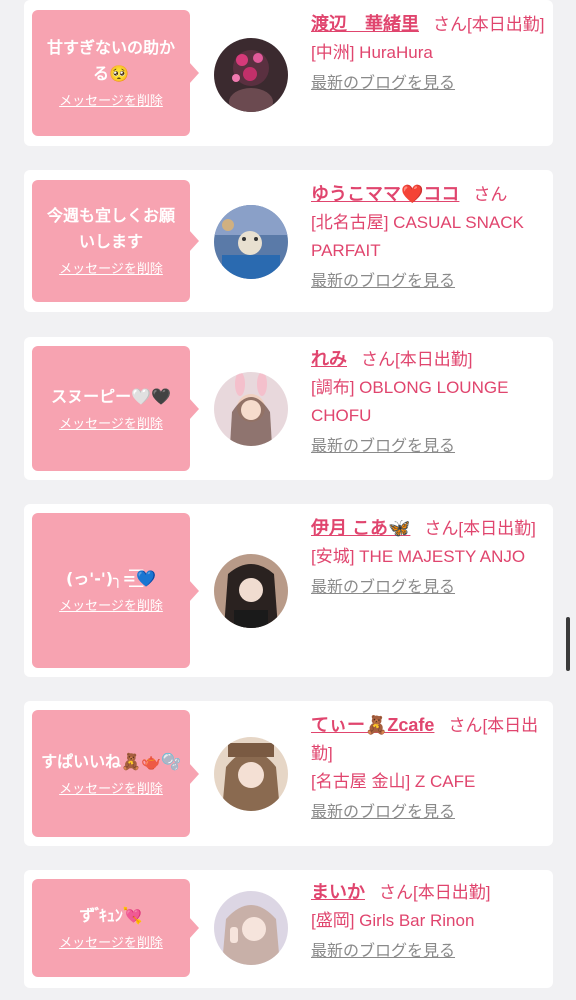  I want to click on message-bubble: (っ'-')╮=͟͟͞͞💙 メッセージを削除, so click(115, 590).